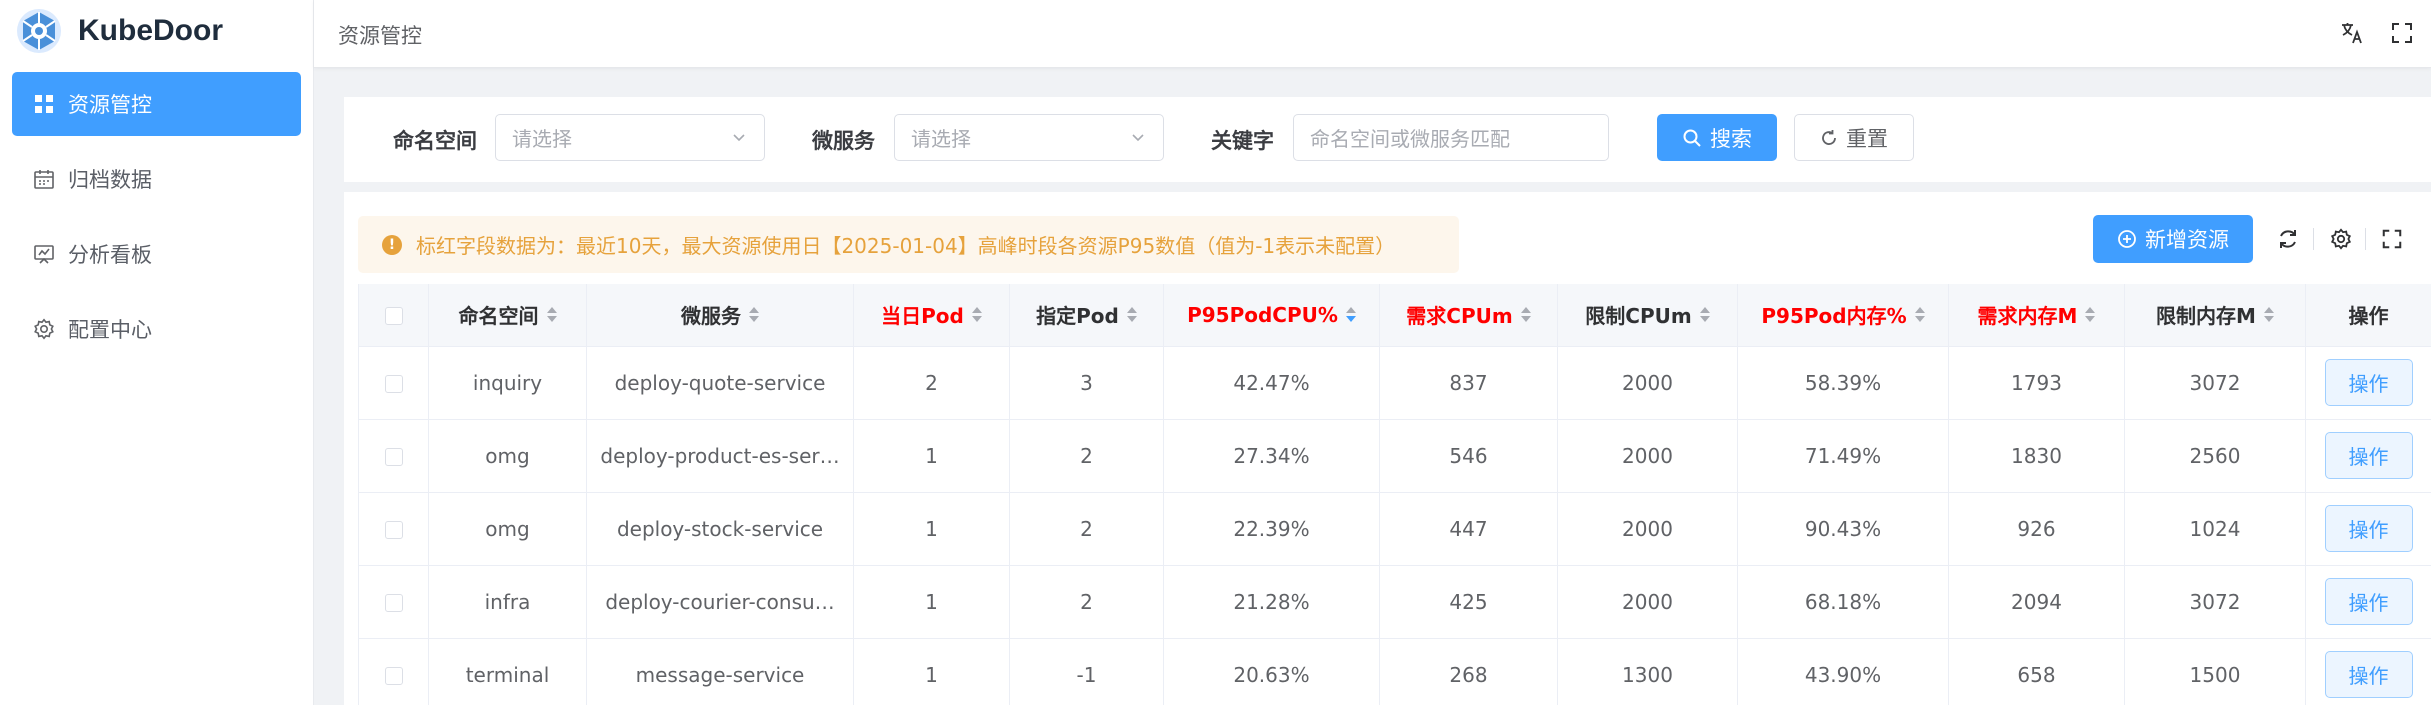 The image size is (2431, 705). Describe the element at coordinates (507, 315) in the screenshot. I see `column-header: 命名空间` at that location.